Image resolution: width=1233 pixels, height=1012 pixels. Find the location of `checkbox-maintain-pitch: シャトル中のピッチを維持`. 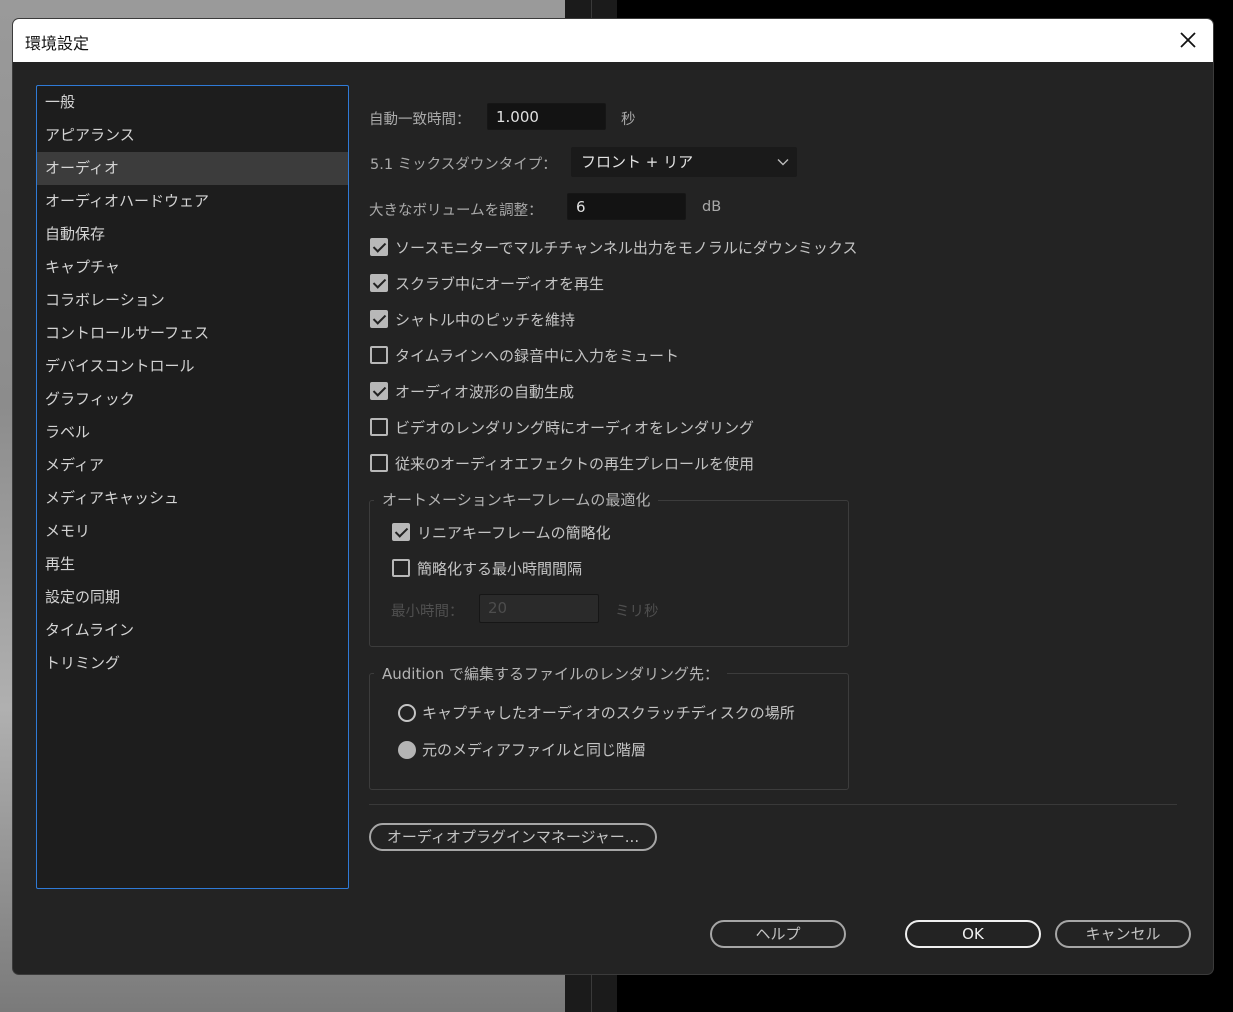

checkbox-maintain-pitch: シャトル中のピッチを維持 is located at coordinates (472, 319).